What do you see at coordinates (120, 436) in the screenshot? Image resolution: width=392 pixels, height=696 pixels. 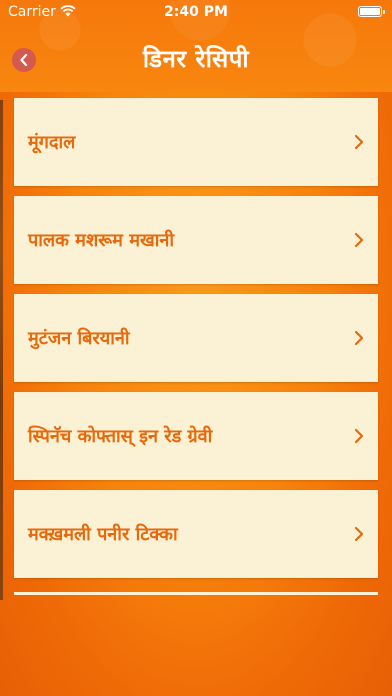 I see `recipe-label: स्पिनॅच कोफ्तास् इन रेड ग्रेवी` at bounding box center [120, 436].